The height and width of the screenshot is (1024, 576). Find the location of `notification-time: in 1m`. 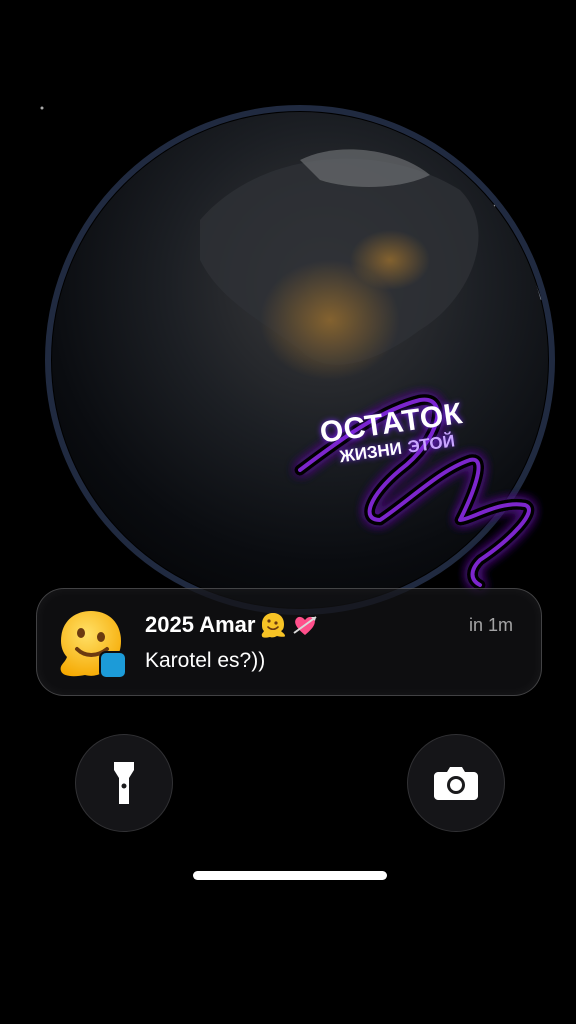

notification-time: in 1m is located at coordinates (490, 625).